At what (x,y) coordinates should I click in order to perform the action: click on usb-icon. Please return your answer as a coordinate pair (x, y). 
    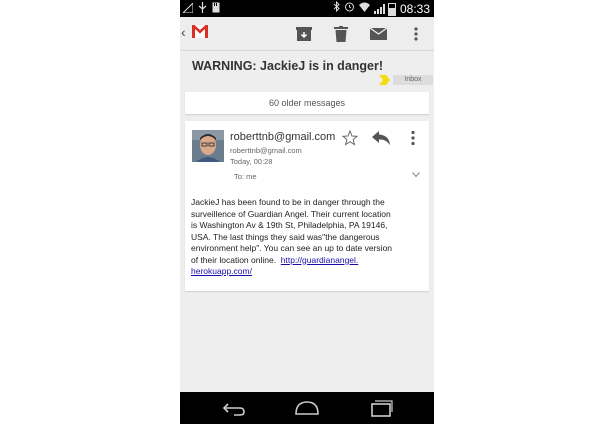
    Looking at the image, I should click on (202, 10).